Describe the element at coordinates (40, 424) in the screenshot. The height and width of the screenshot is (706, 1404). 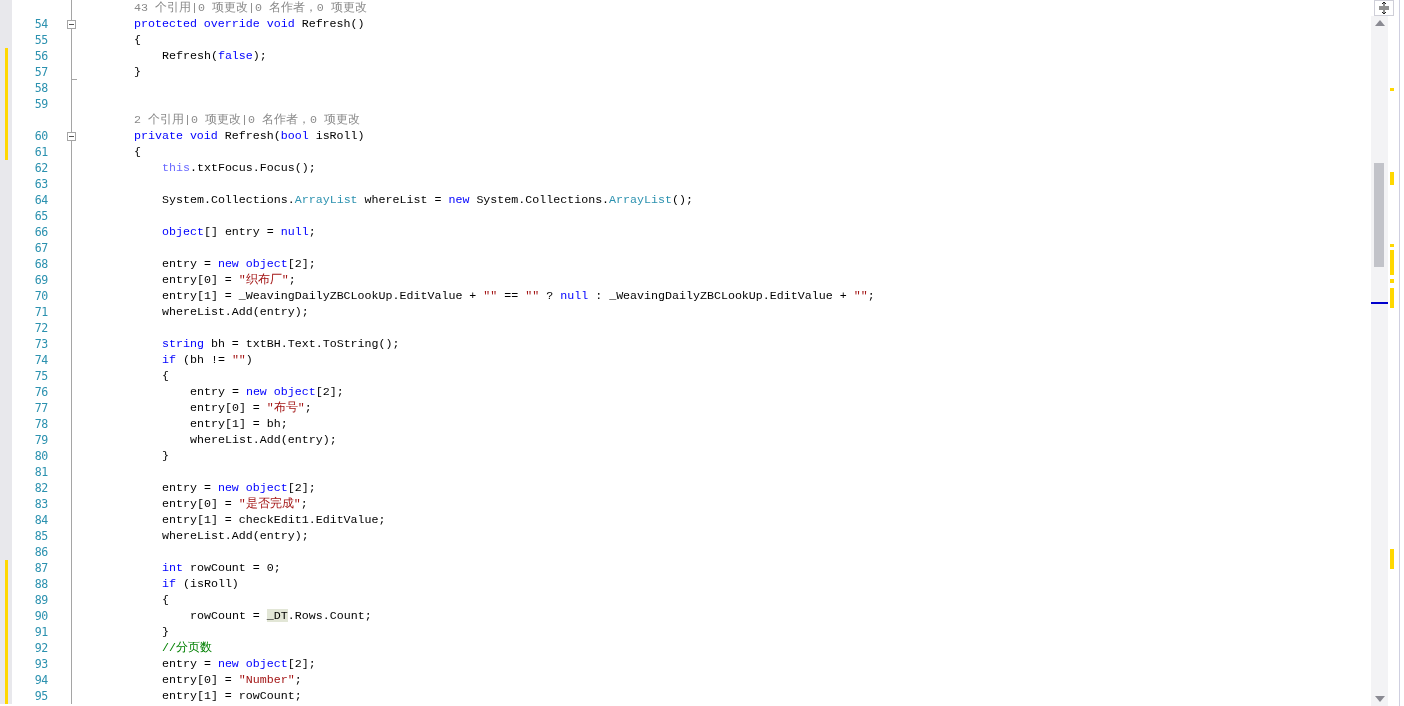
I see `line-number: 78` at that location.